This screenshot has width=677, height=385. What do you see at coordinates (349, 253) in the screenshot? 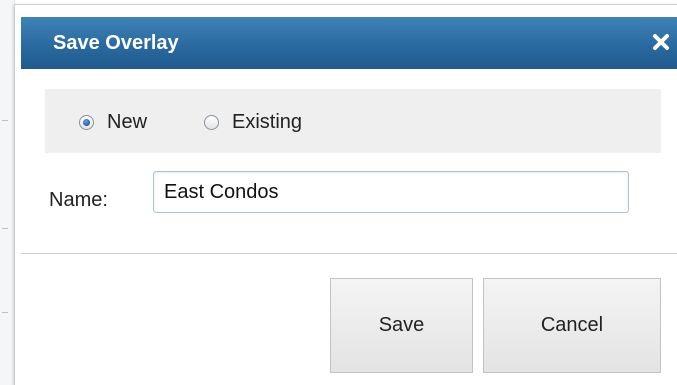
I see `dialog-separator` at bounding box center [349, 253].